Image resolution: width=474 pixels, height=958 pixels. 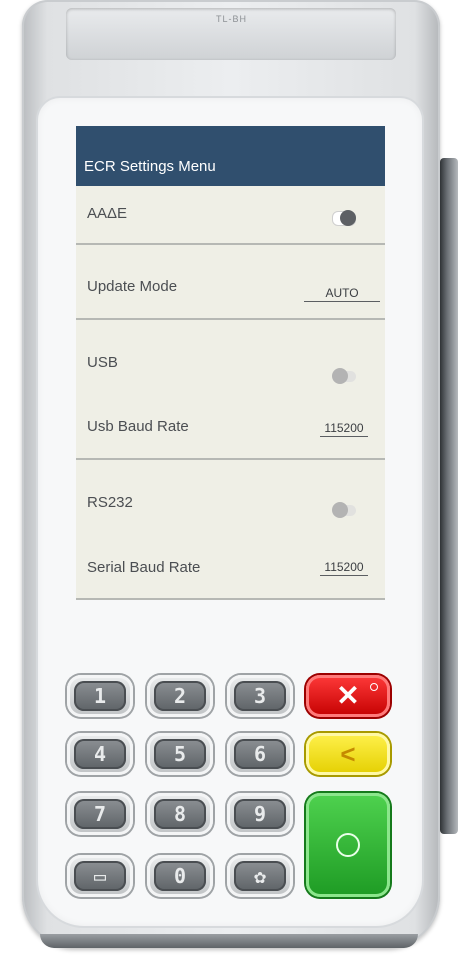 I want to click on key-label: 3, so click(x=260, y=696).